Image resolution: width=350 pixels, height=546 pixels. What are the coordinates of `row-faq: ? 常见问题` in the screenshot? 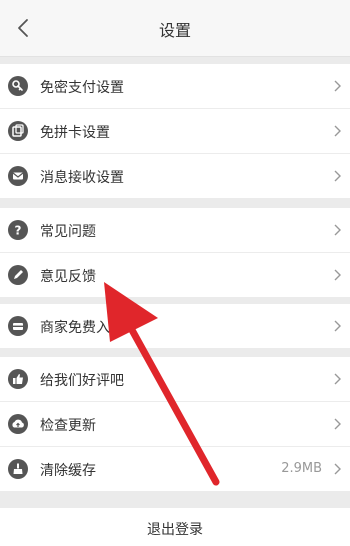 It's located at (175, 230).